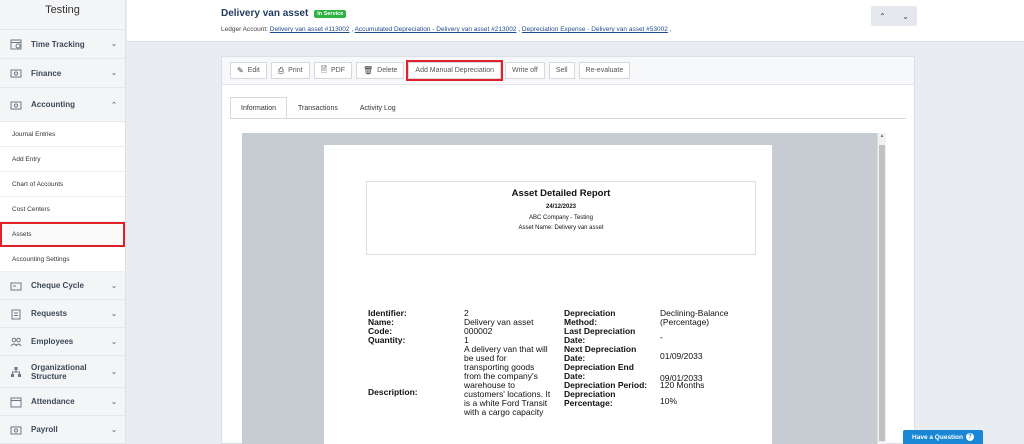  What do you see at coordinates (62, 209) in the screenshot?
I see `sidebar-subitem-cost-centers: Cost Centers` at bounding box center [62, 209].